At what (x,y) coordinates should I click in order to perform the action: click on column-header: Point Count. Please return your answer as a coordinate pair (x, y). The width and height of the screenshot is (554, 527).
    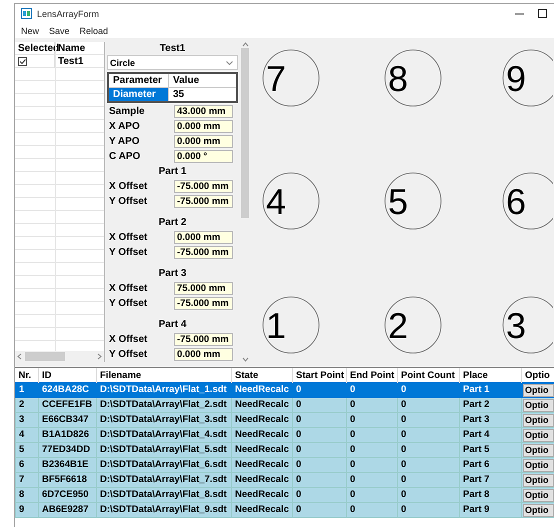
    Looking at the image, I should click on (429, 375).